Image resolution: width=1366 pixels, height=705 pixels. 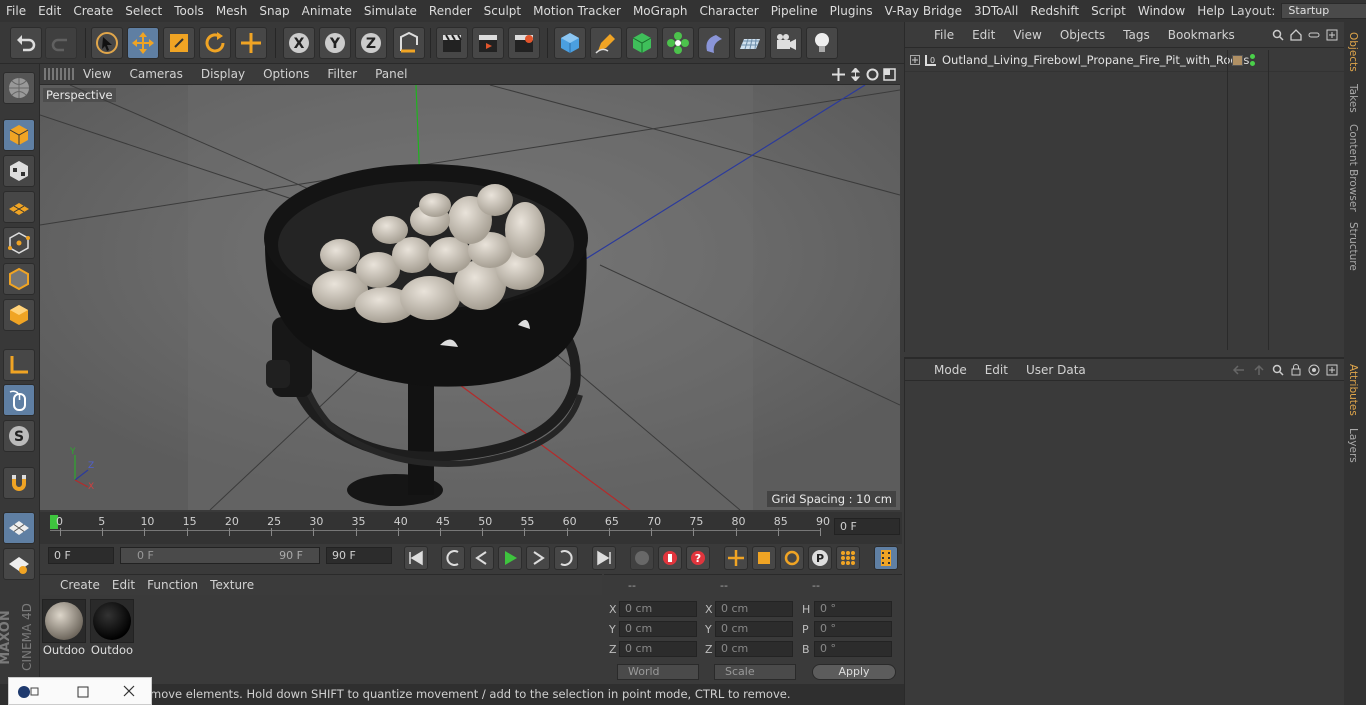 I want to click on position-x-field: 0 cm, so click(x=658, y=609).